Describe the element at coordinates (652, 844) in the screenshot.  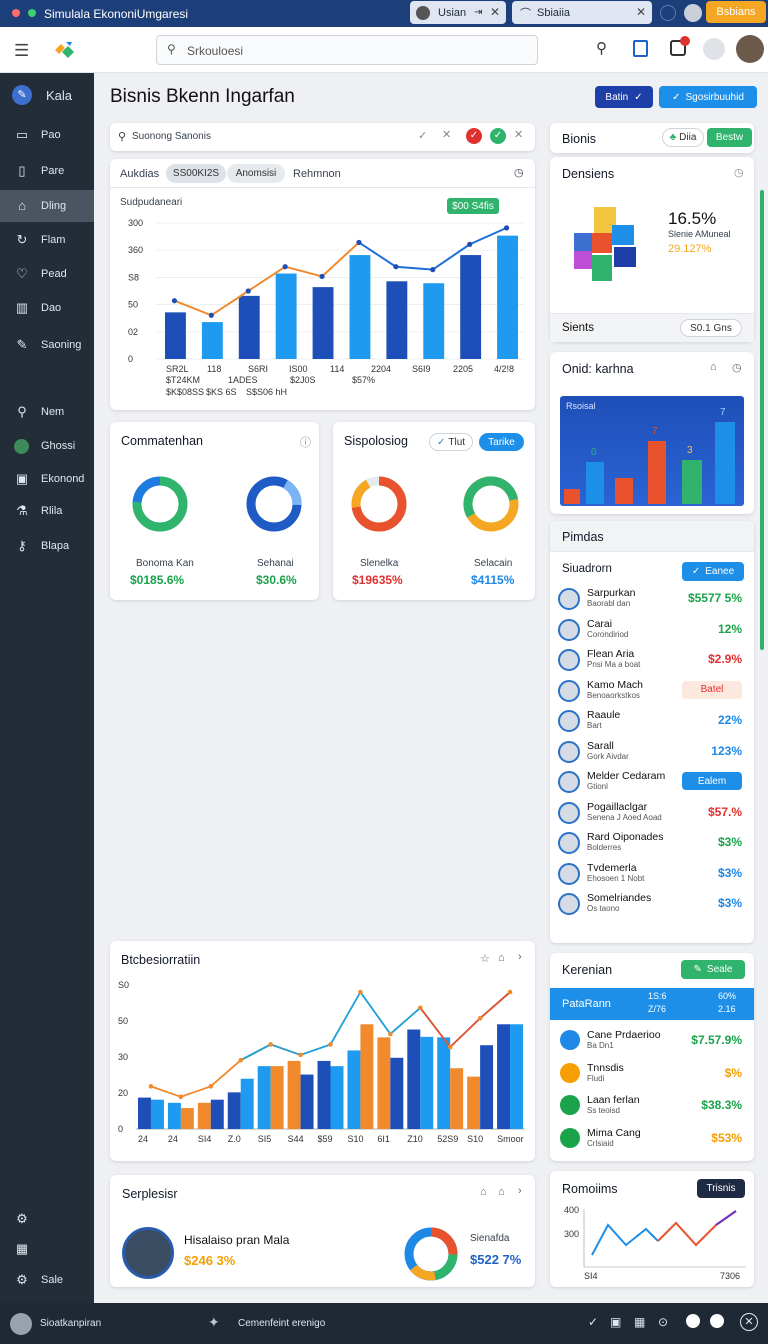
I see `list-item: Rard Oiponades Bolderres $3%` at that location.